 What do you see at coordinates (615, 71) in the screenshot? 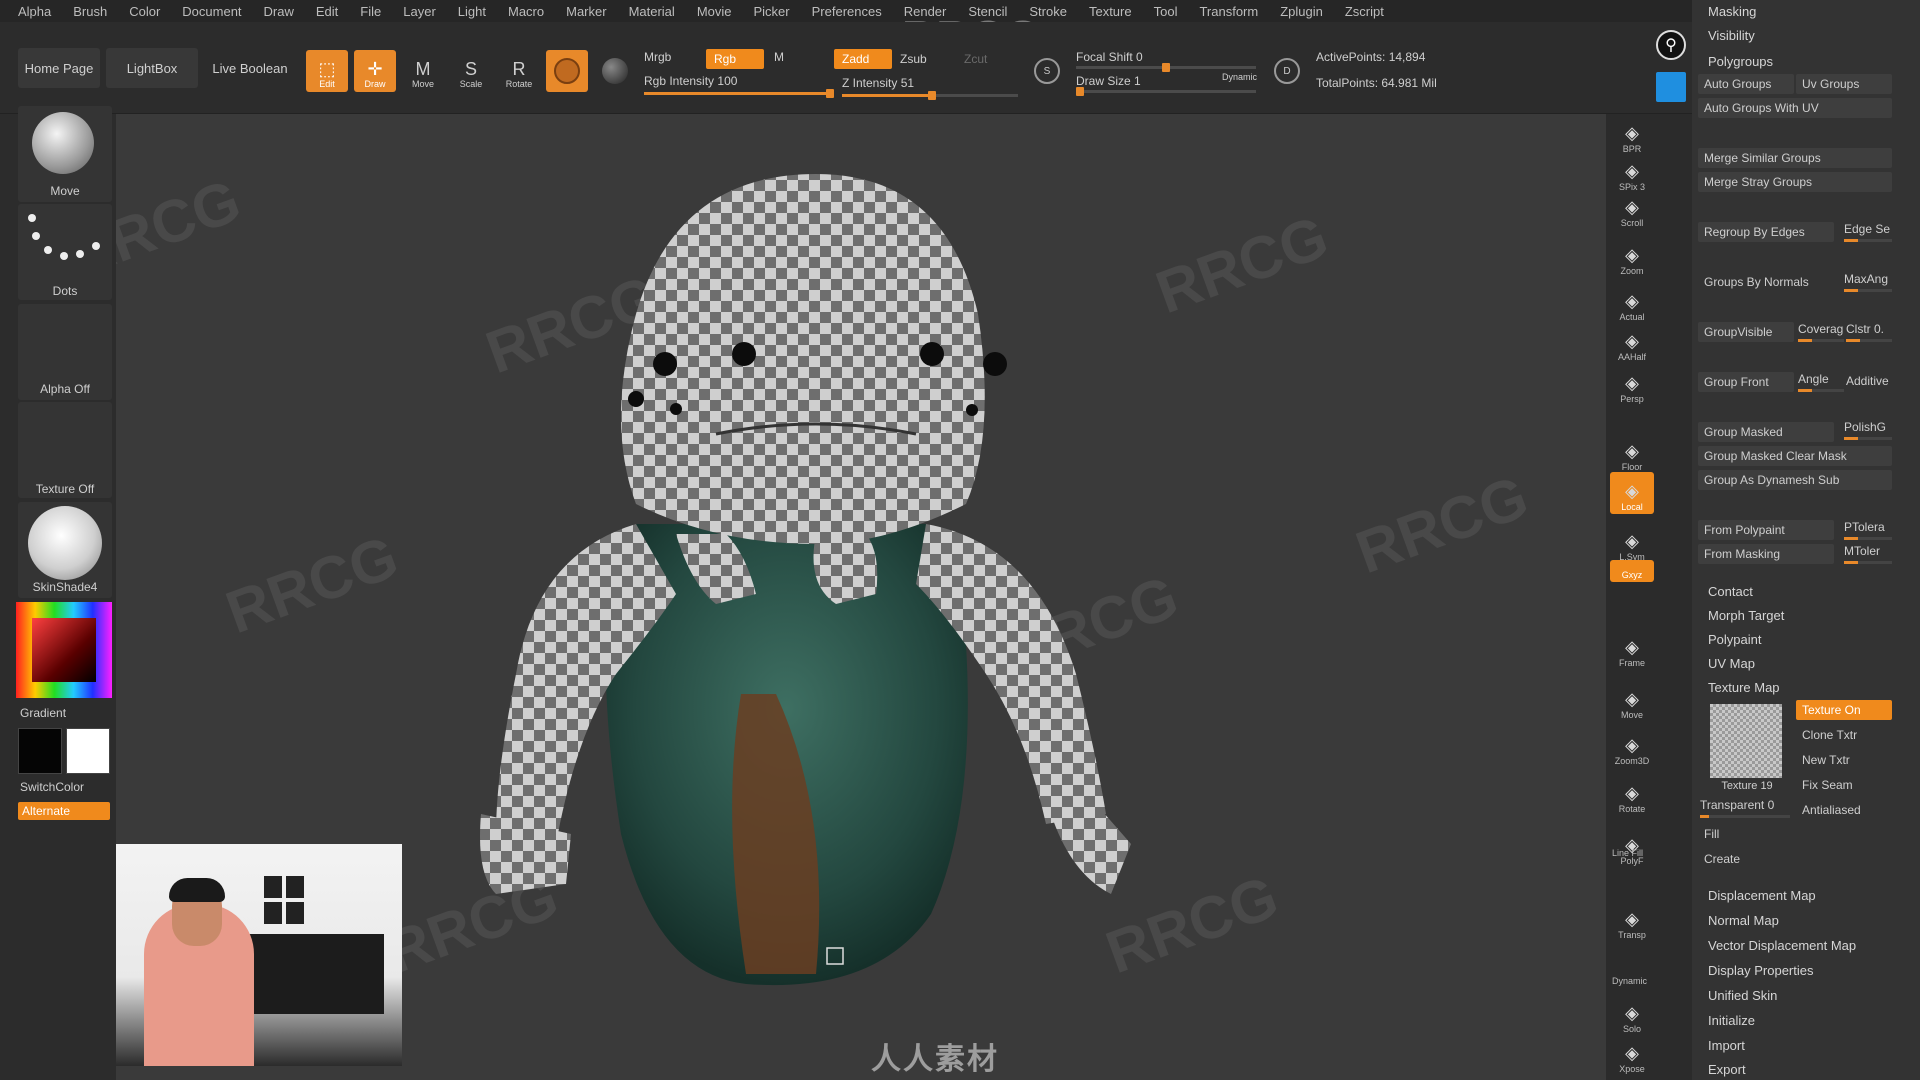
I see `color-sphere-button` at bounding box center [615, 71].